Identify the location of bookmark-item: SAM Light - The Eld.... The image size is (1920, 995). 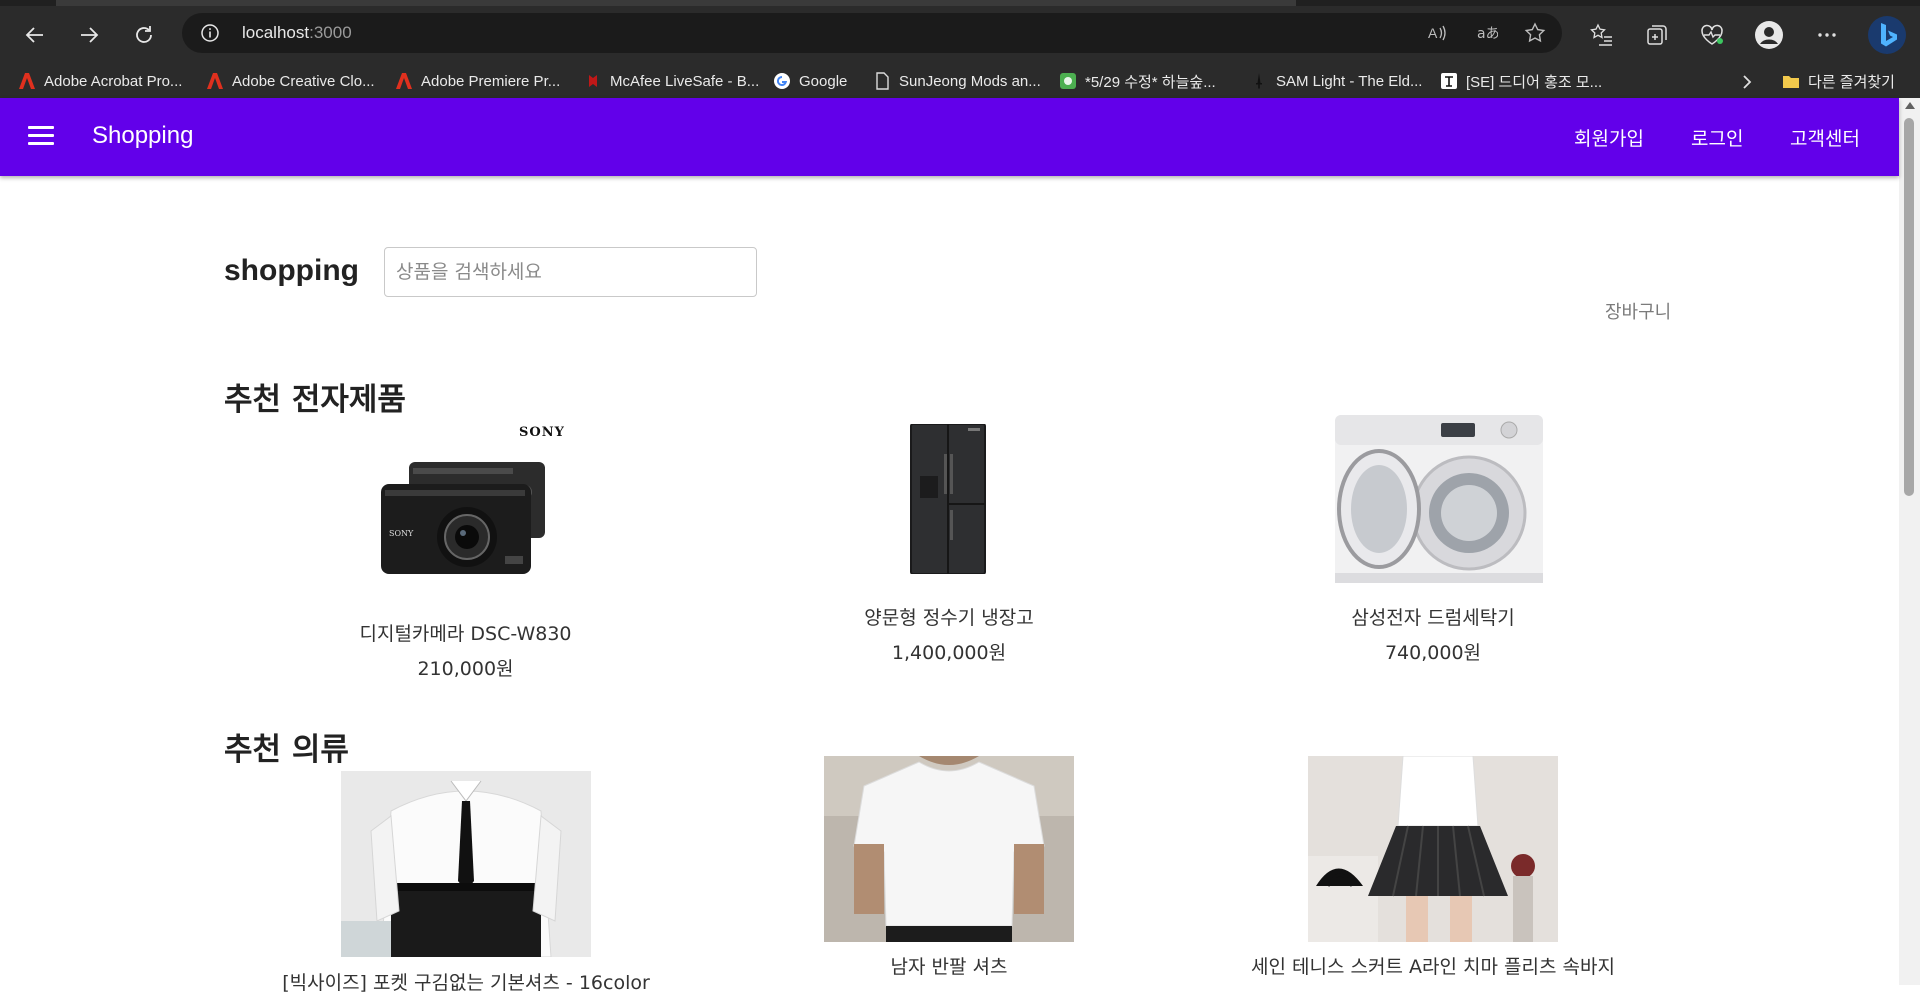
(1336, 81).